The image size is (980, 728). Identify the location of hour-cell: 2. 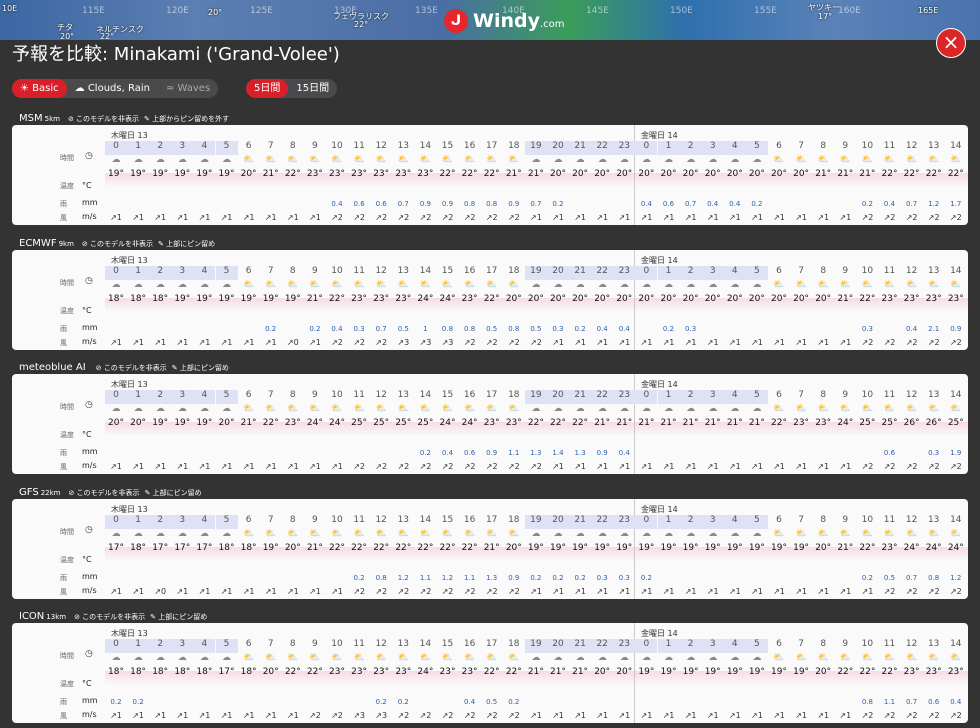
(690, 148).